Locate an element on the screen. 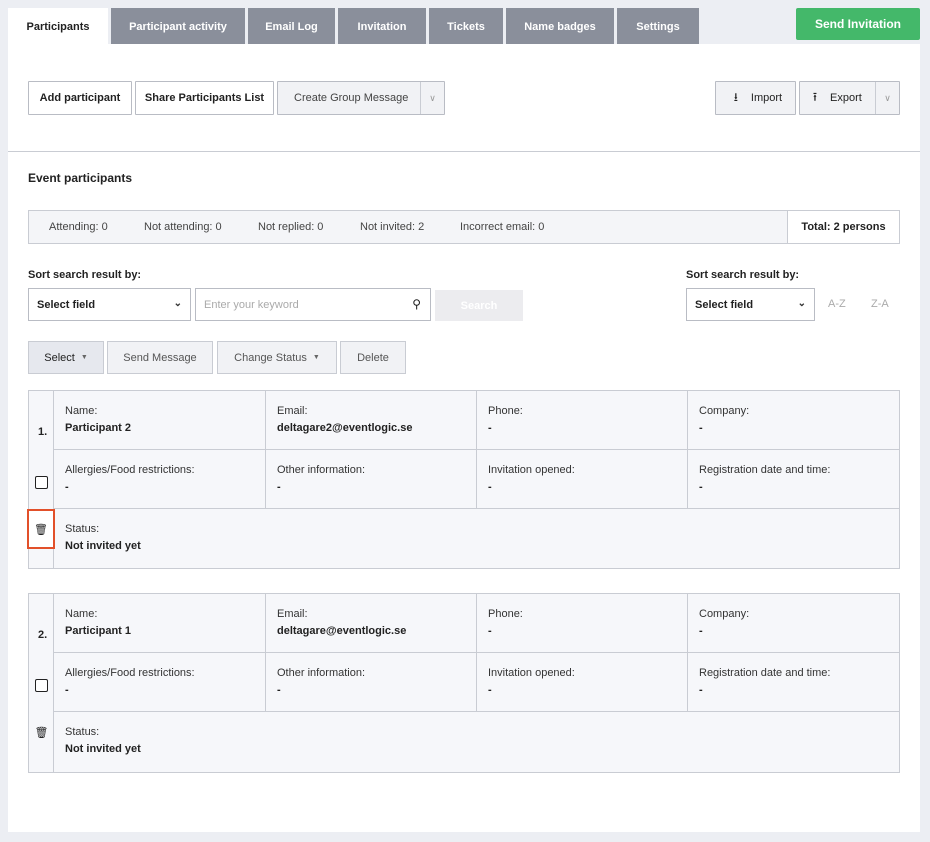 The height and width of the screenshot is (842, 930). stat-not-replied: Not replied: 0 is located at coordinates (291, 227).